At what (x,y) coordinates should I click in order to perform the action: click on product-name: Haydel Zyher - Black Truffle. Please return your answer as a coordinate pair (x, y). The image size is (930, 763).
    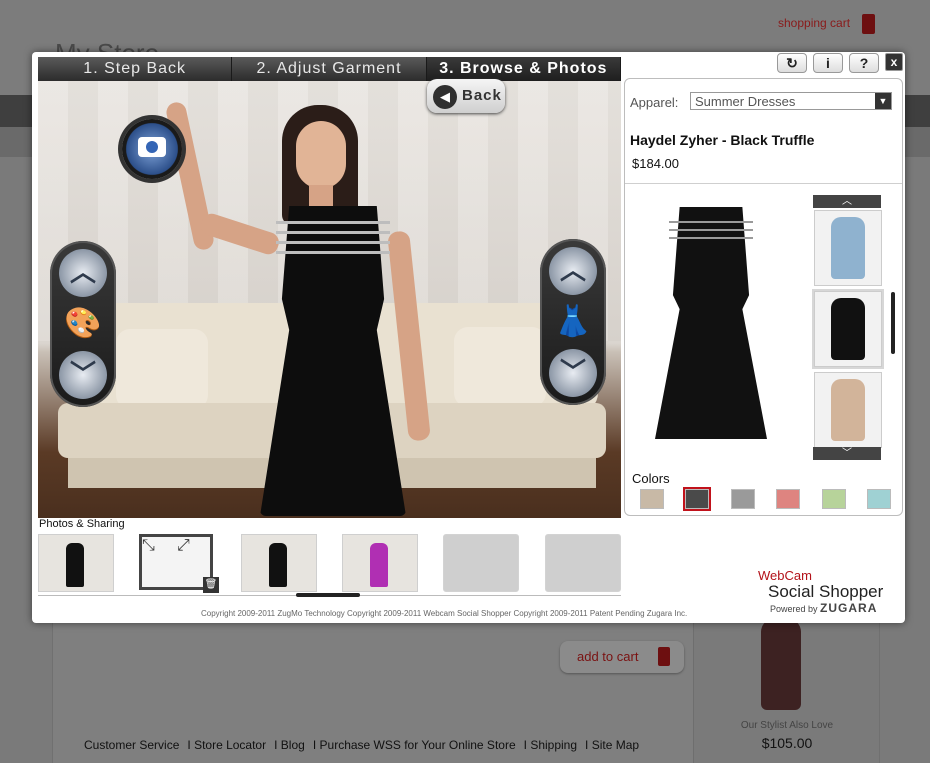
    Looking at the image, I should click on (722, 140).